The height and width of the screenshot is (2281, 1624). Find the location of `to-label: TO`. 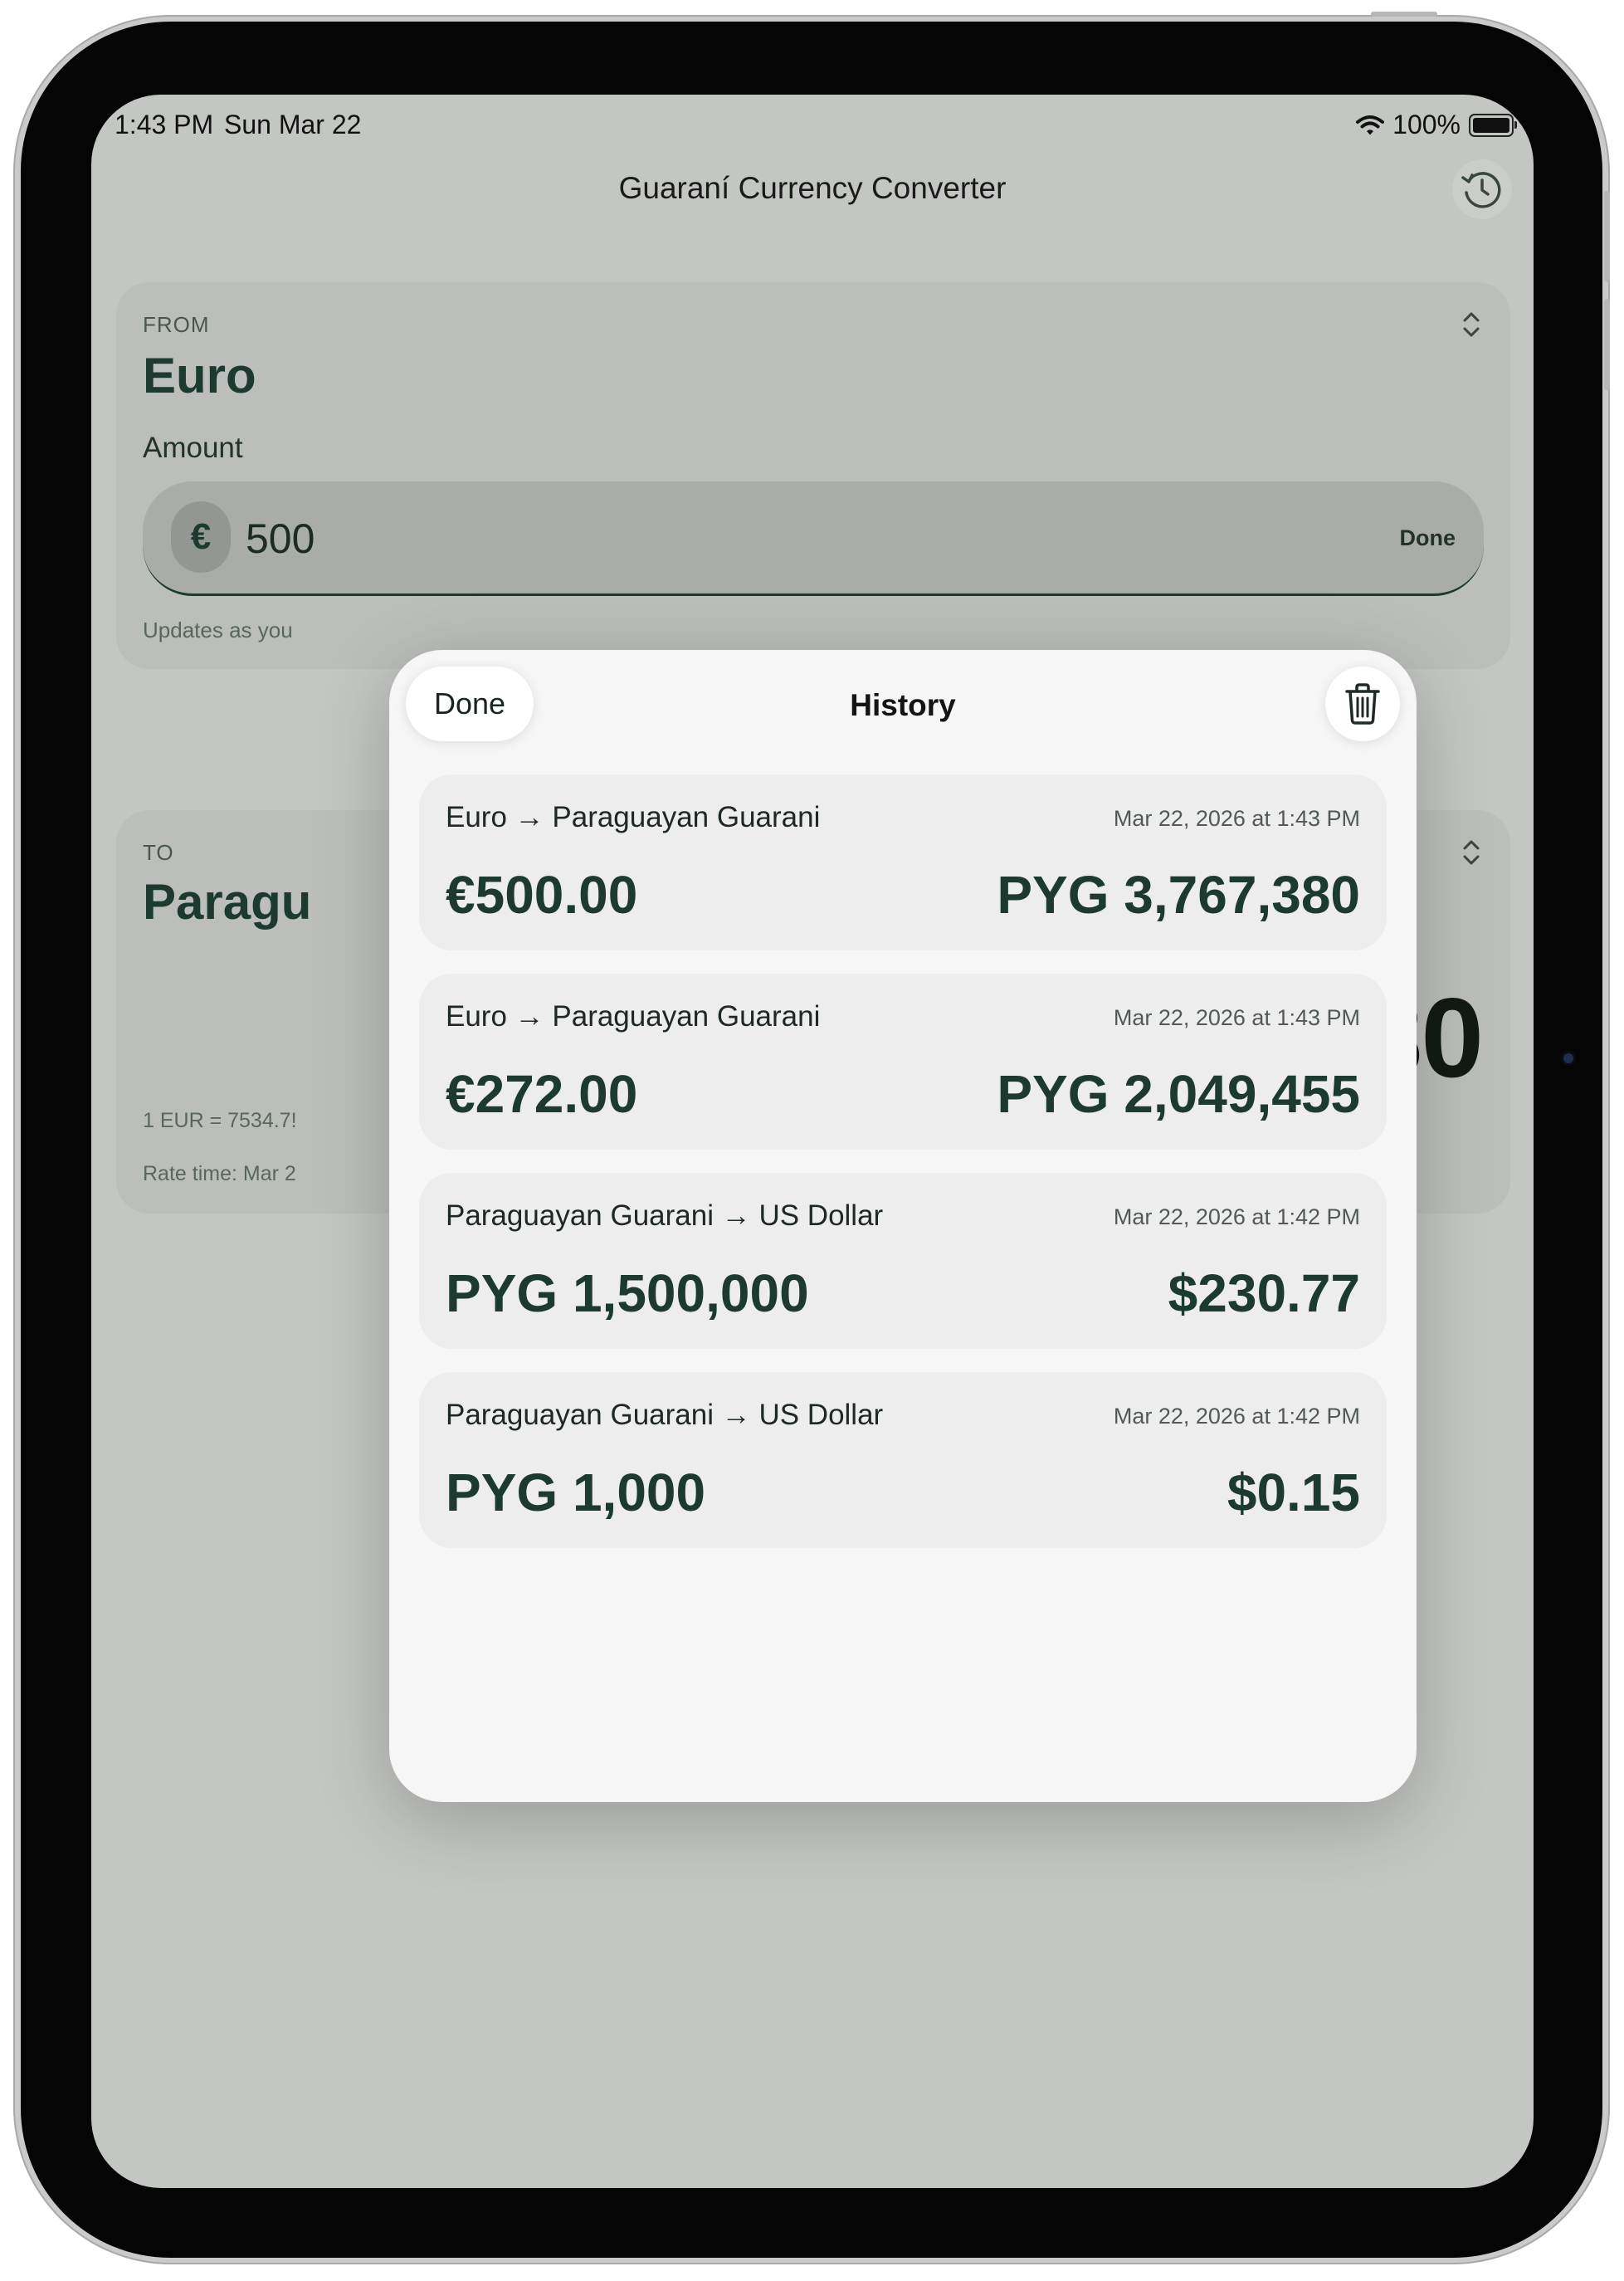

to-label: TO is located at coordinates (158, 853).